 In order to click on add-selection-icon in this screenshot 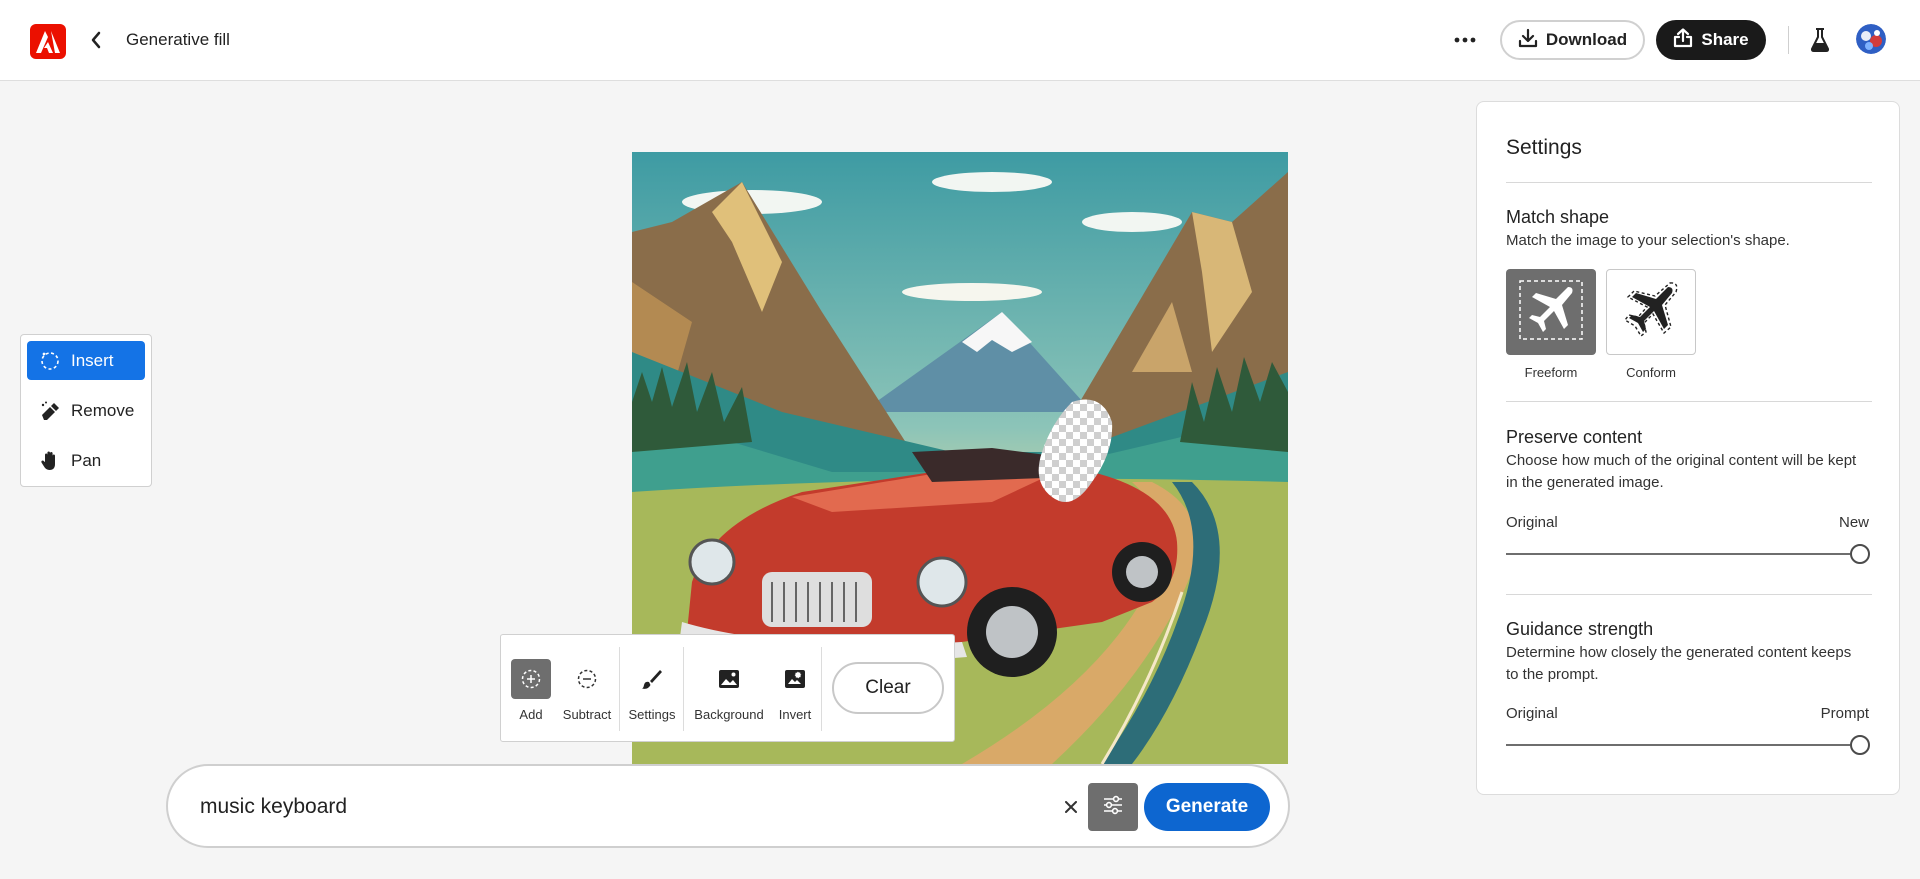, I will do `click(531, 679)`.